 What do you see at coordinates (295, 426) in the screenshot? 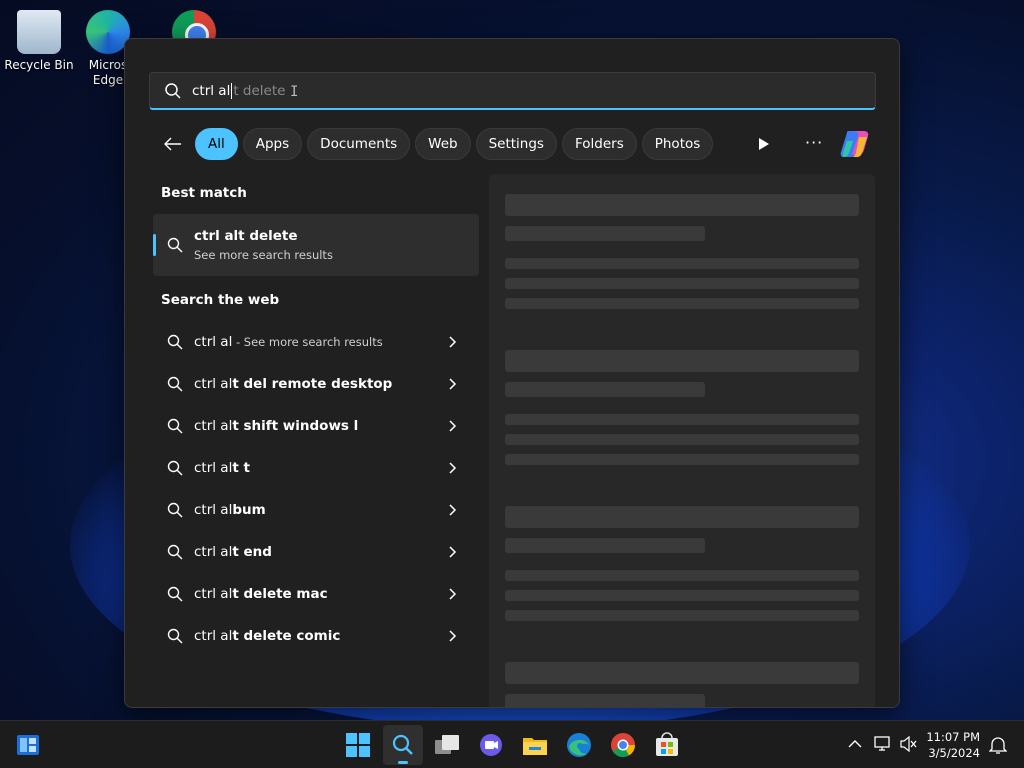
I see `web-result-completion: t shift windows l` at bounding box center [295, 426].